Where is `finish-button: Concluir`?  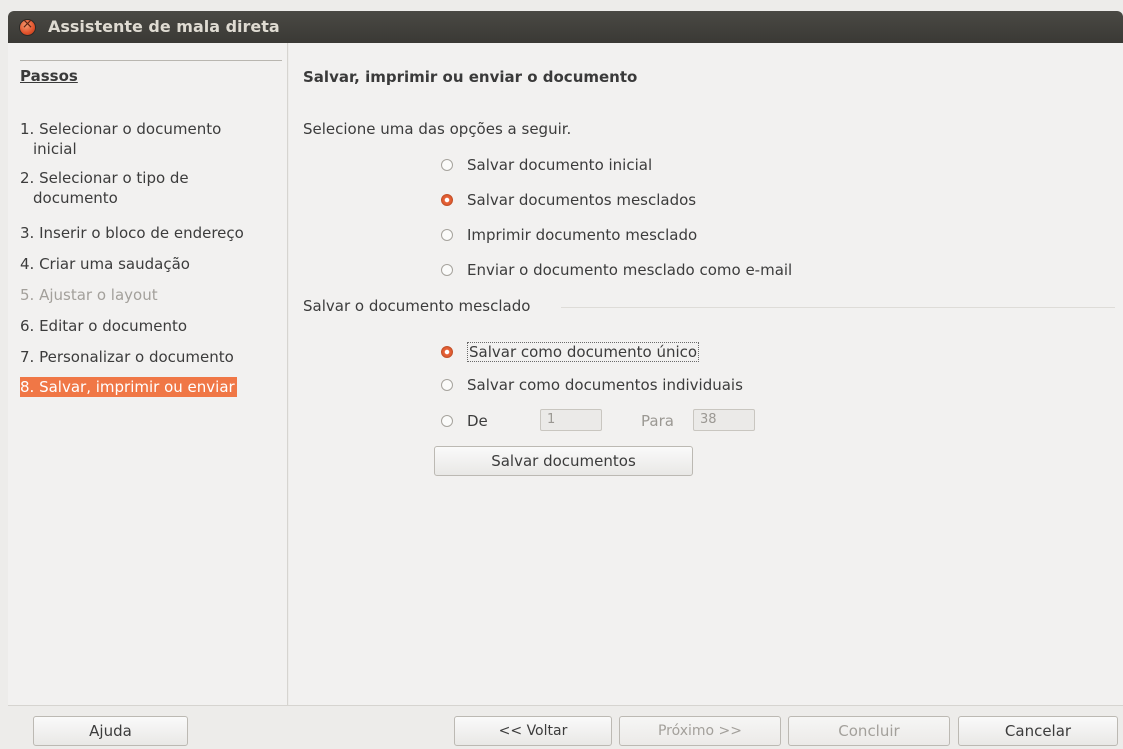 finish-button: Concluir is located at coordinates (869, 731).